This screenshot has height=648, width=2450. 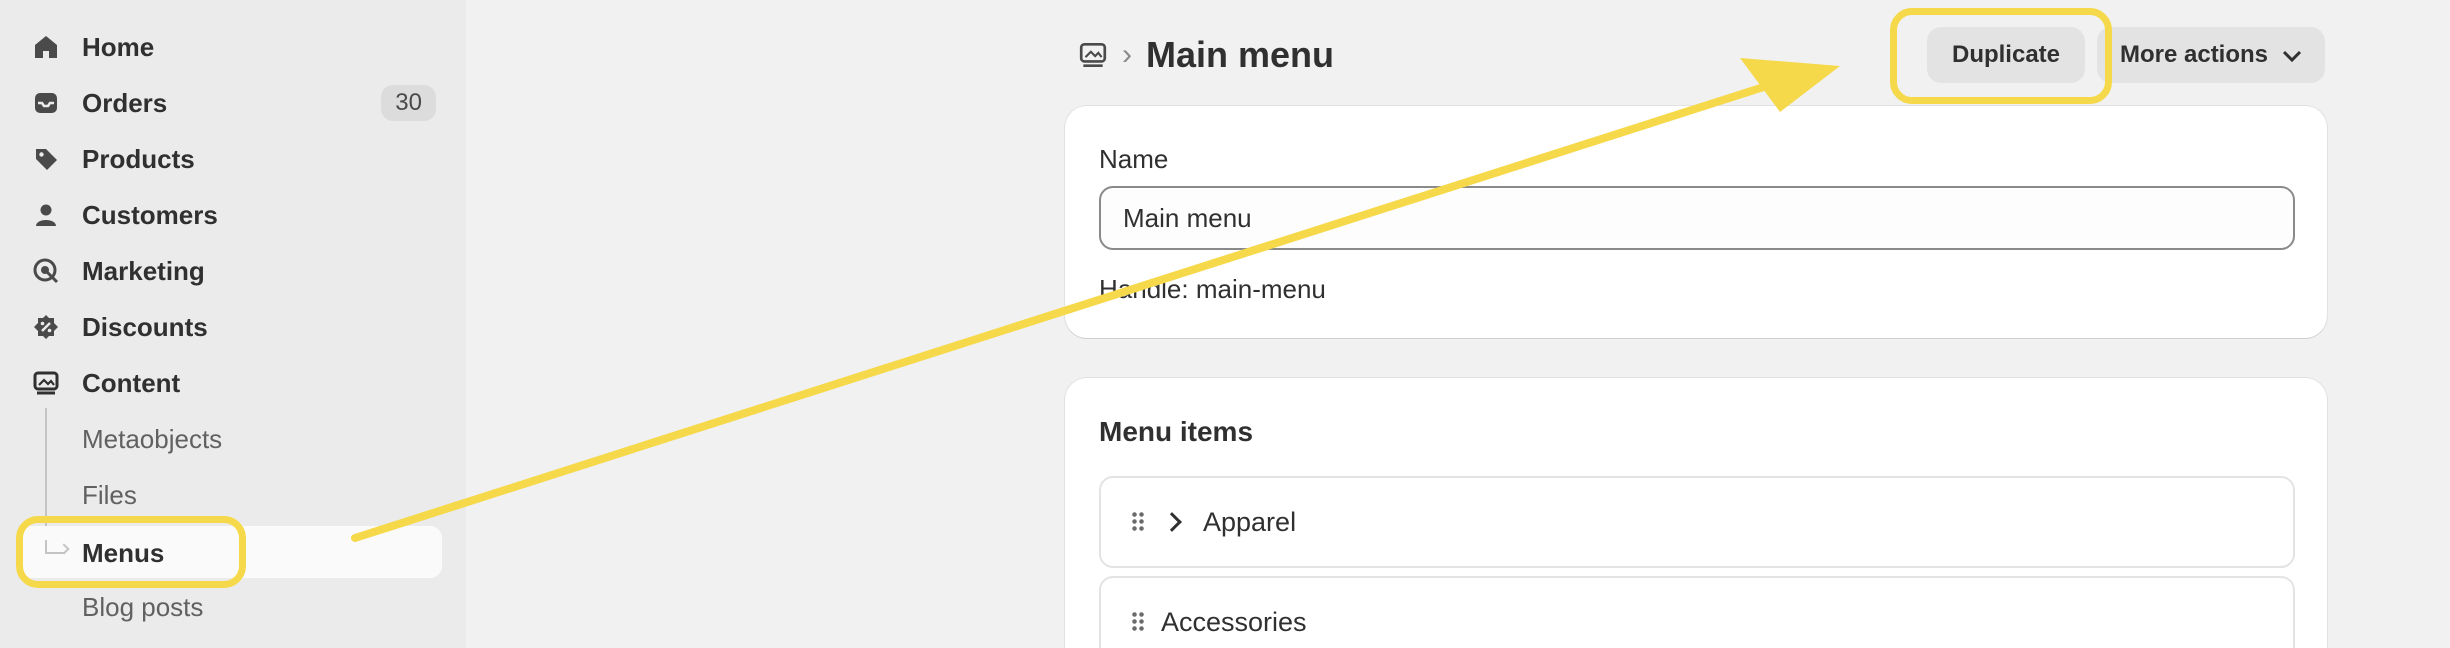 I want to click on sidebar-subitem-blog-posts: Blog posts, so click(x=142, y=607).